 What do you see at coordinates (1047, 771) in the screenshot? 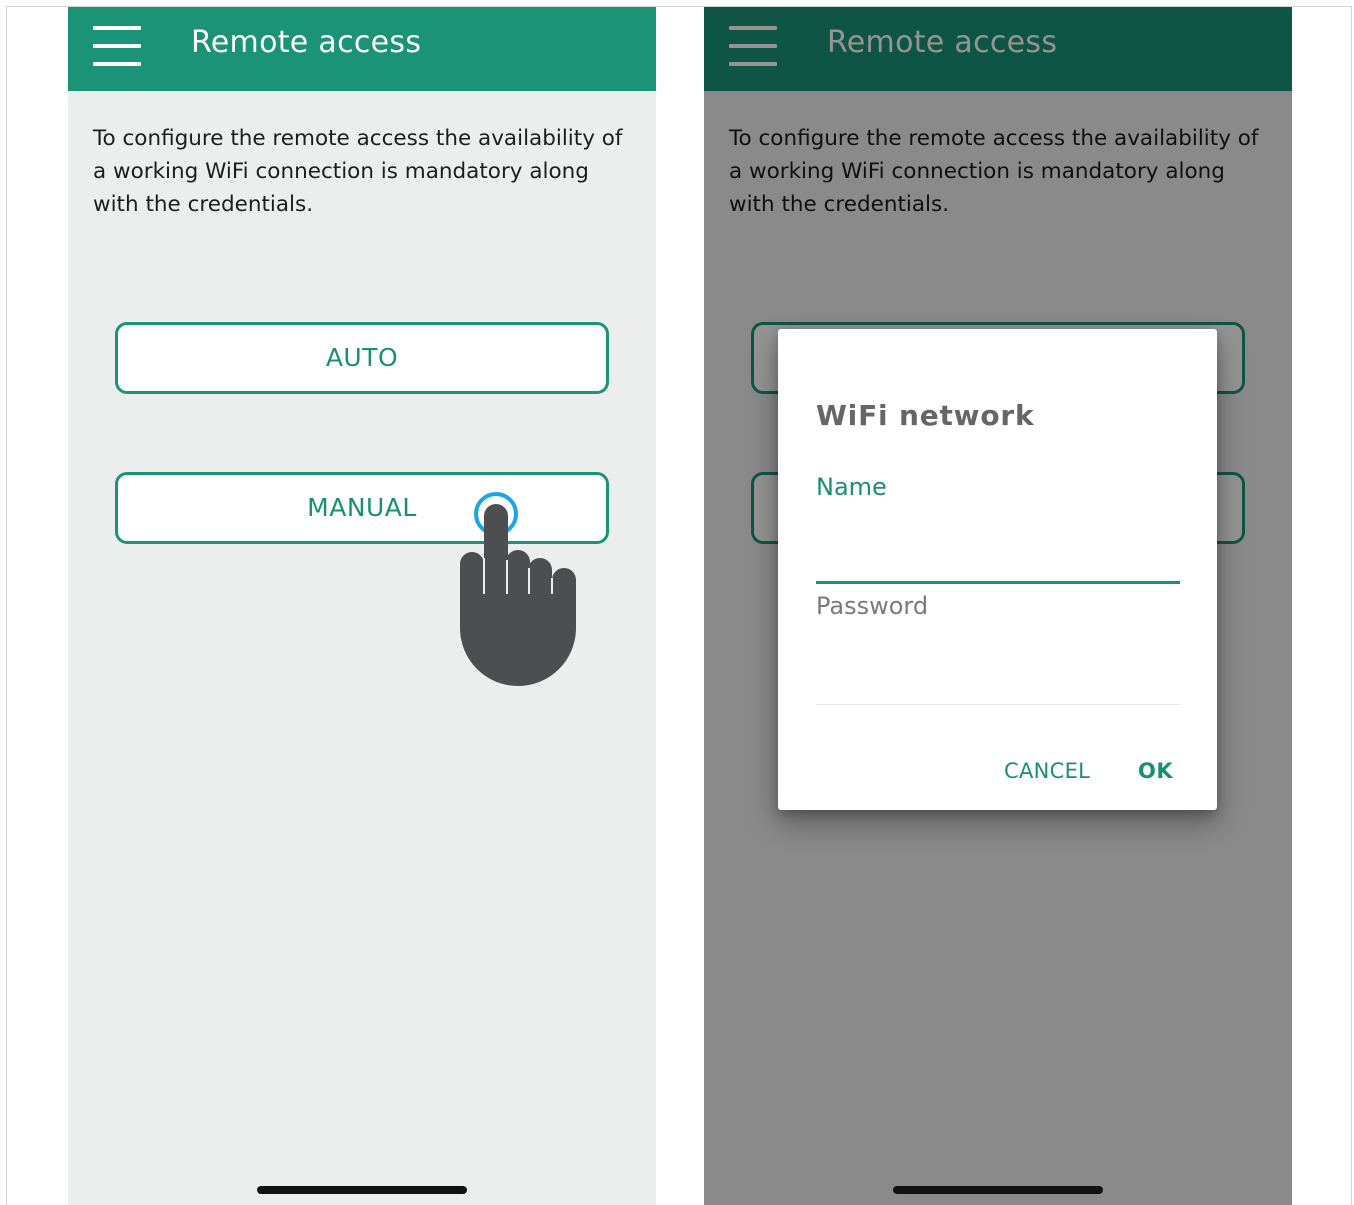
I see `cancel-button: CANCEL` at bounding box center [1047, 771].